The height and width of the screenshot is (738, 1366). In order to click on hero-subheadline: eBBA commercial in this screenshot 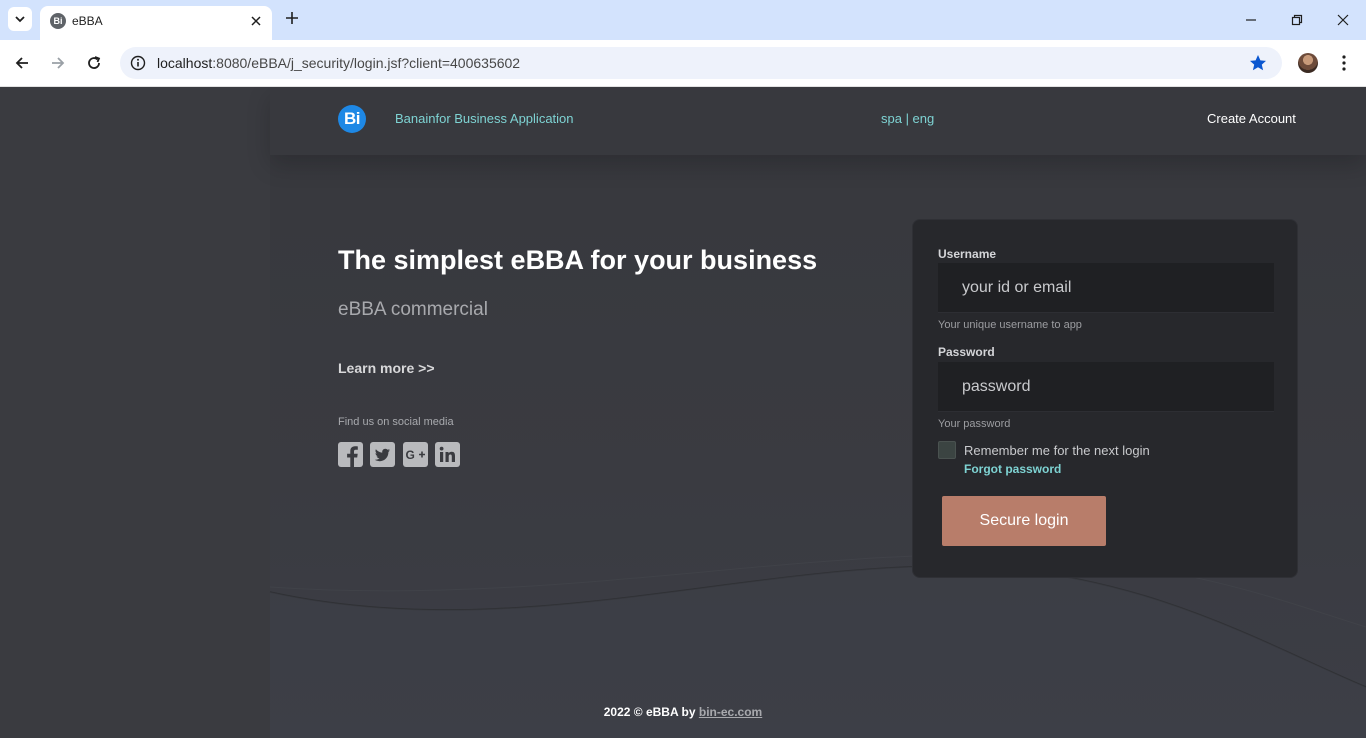, I will do `click(413, 309)`.